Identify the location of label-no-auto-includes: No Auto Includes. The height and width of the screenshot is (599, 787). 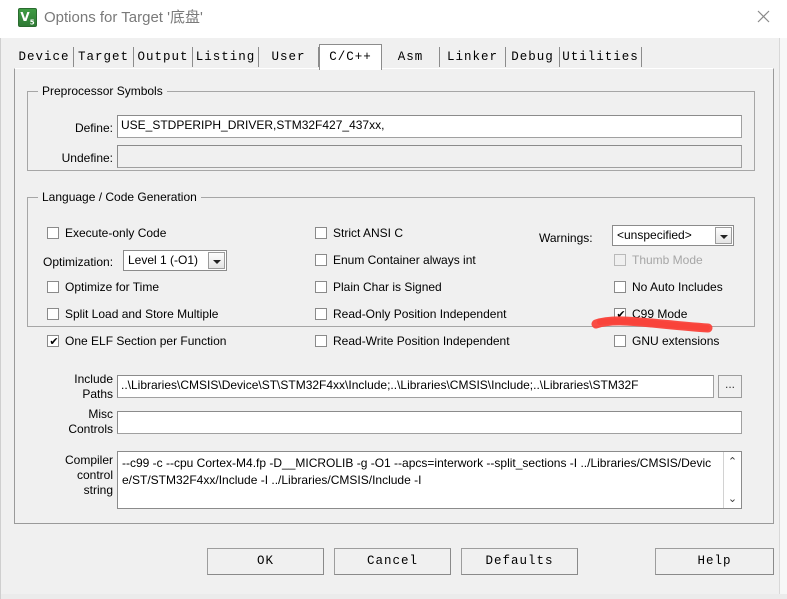
(677, 287).